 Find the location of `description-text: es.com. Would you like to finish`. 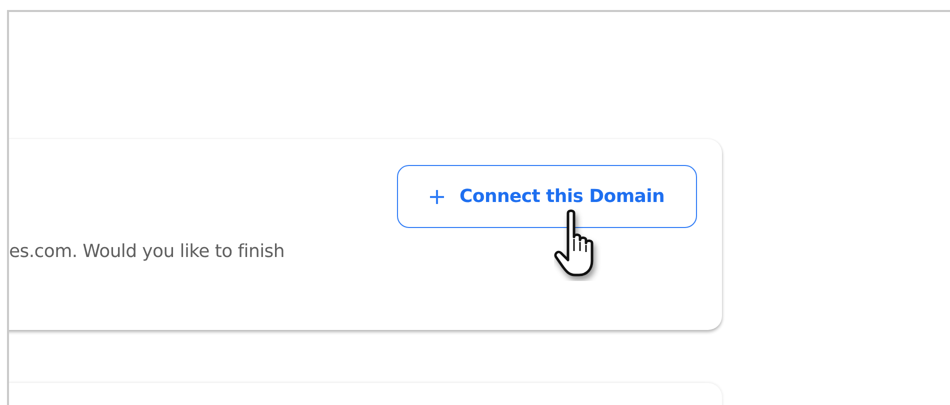

description-text: es.com. Would you like to finish is located at coordinates (146, 251).